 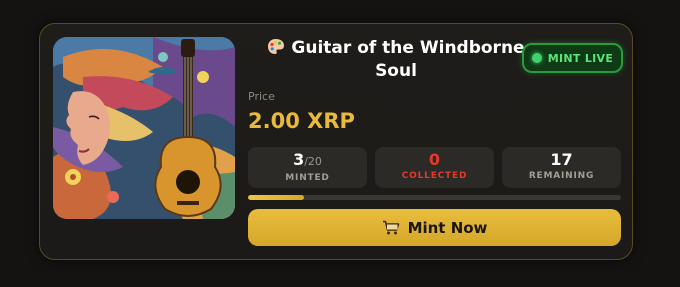 What do you see at coordinates (434, 159) in the screenshot?
I see `stat-collected-value: 0` at bounding box center [434, 159].